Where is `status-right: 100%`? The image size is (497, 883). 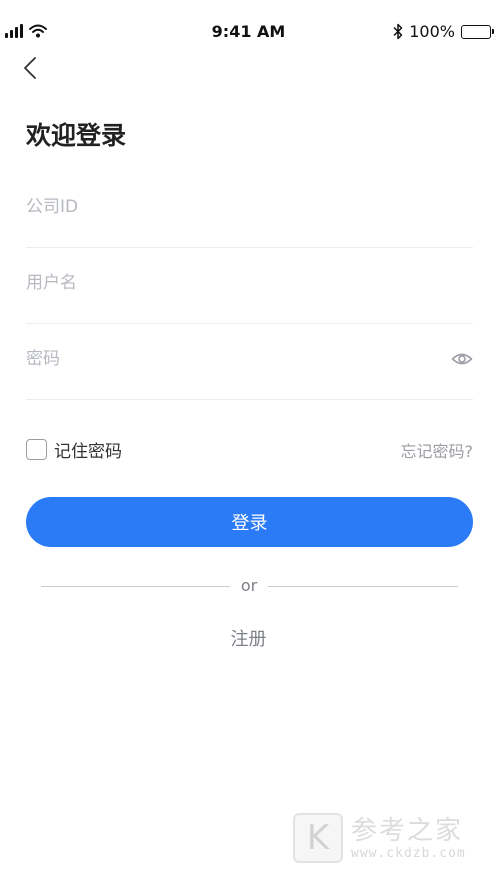 status-right: 100% is located at coordinates (443, 31).